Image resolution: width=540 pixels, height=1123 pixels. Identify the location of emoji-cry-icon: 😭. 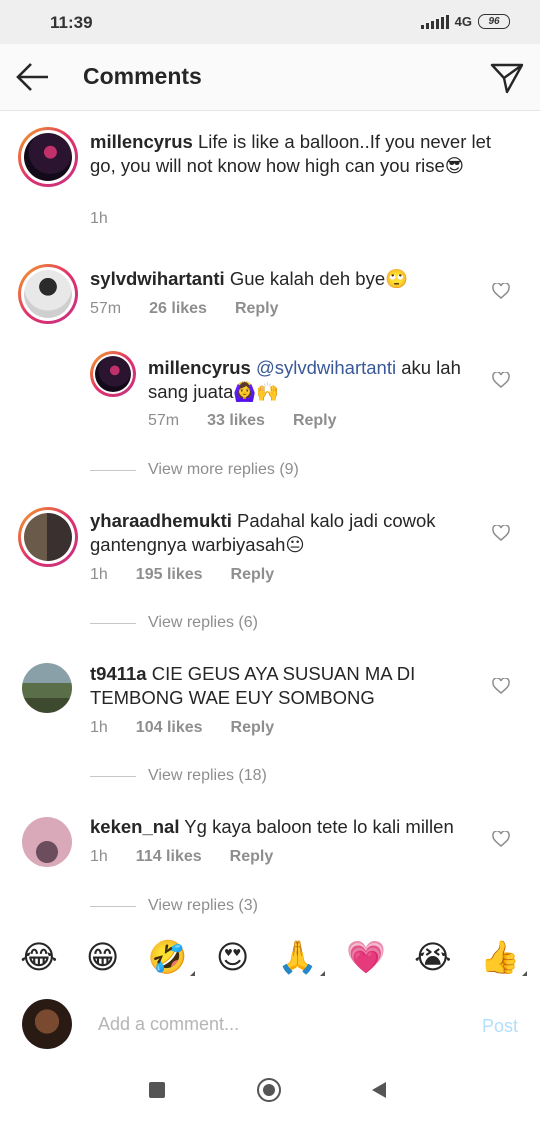
(432, 957).